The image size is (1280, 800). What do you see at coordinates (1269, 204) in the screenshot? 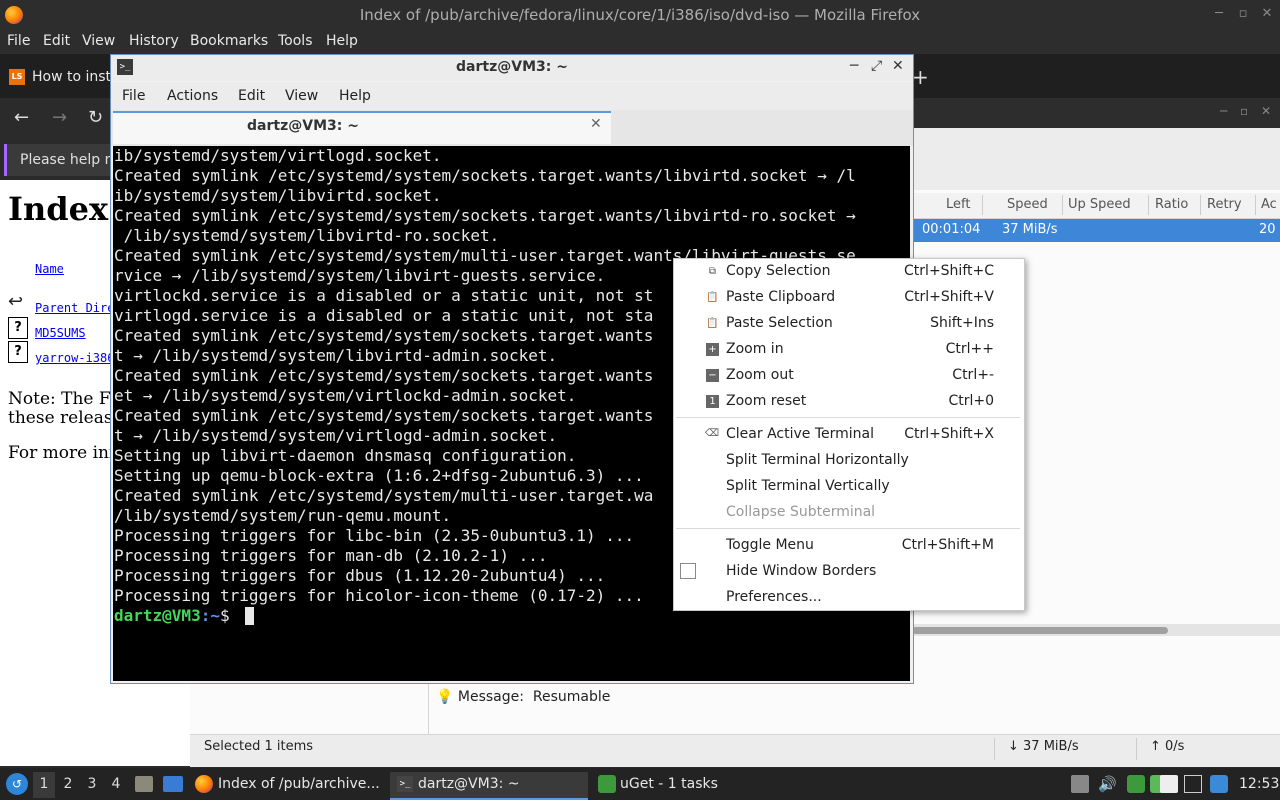
I see `col-added: Ac` at bounding box center [1269, 204].